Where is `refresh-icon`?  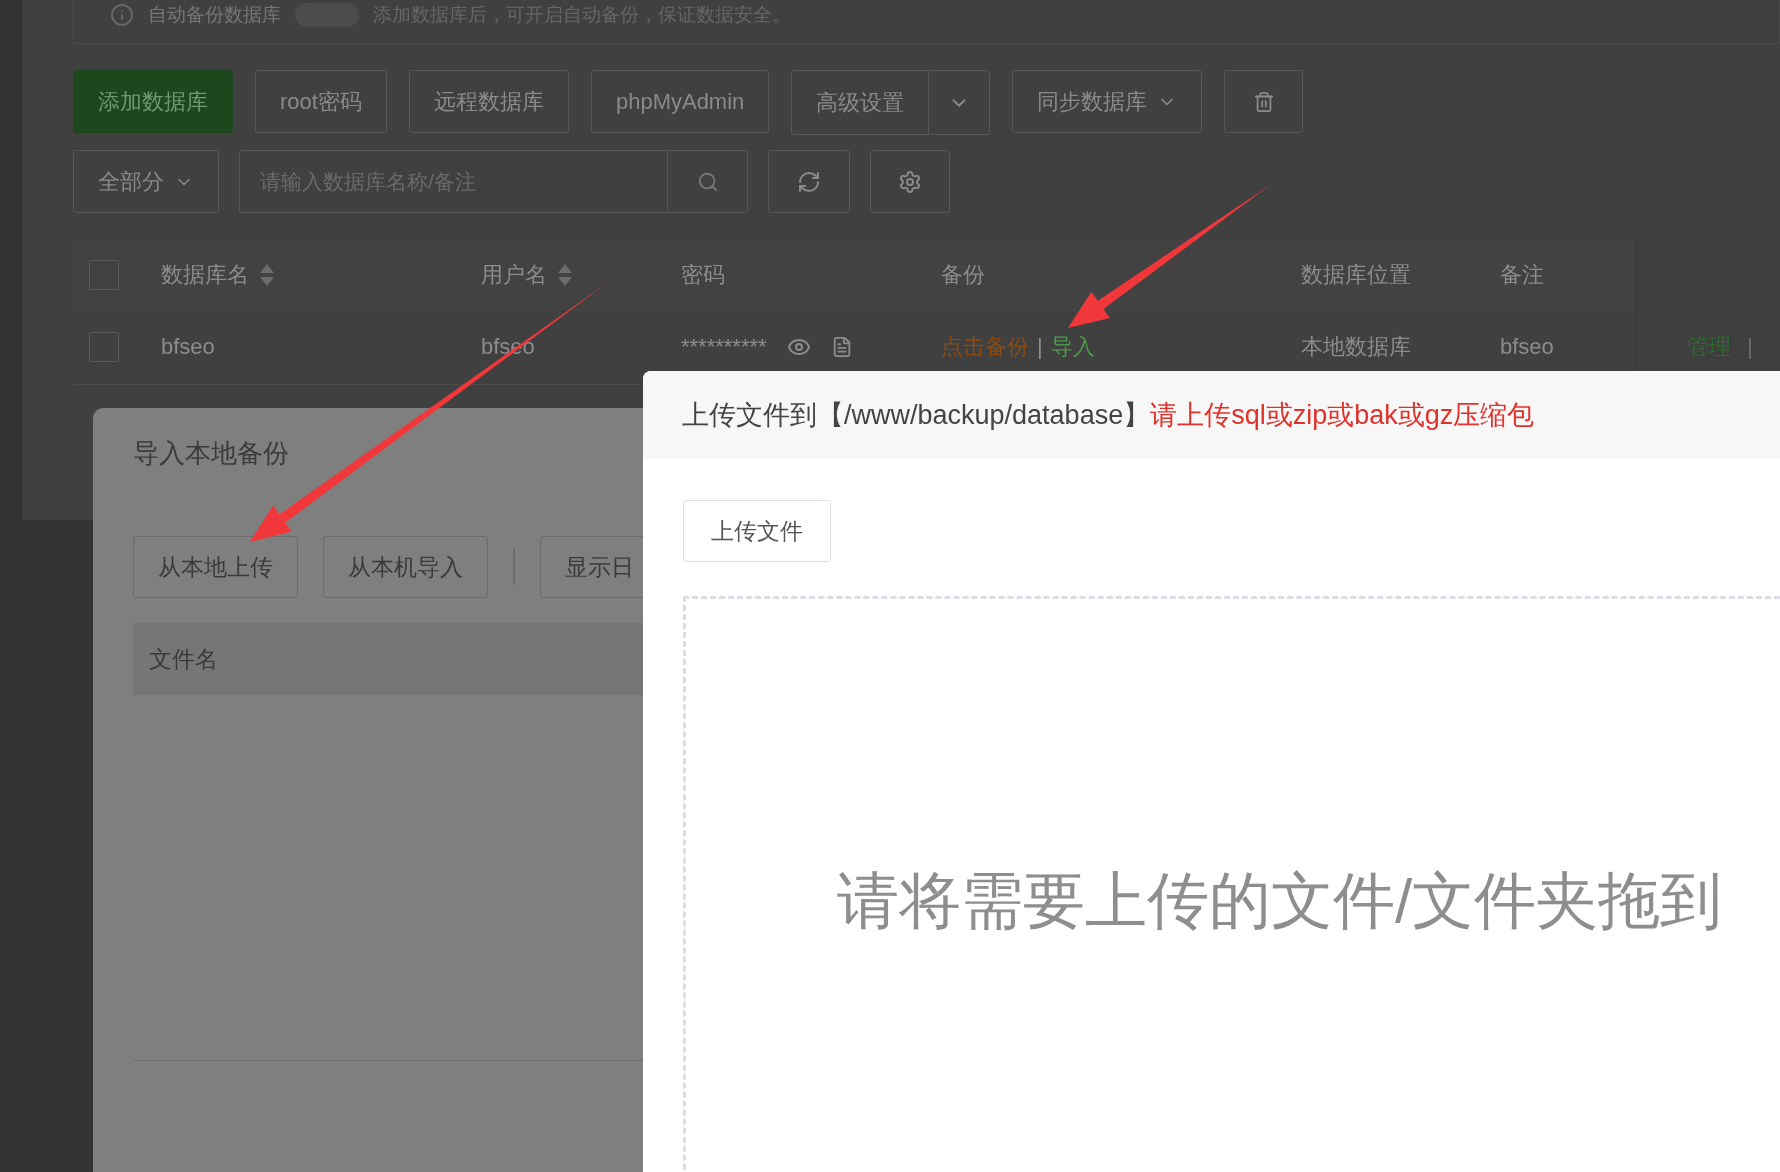
refresh-icon is located at coordinates (809, 181).